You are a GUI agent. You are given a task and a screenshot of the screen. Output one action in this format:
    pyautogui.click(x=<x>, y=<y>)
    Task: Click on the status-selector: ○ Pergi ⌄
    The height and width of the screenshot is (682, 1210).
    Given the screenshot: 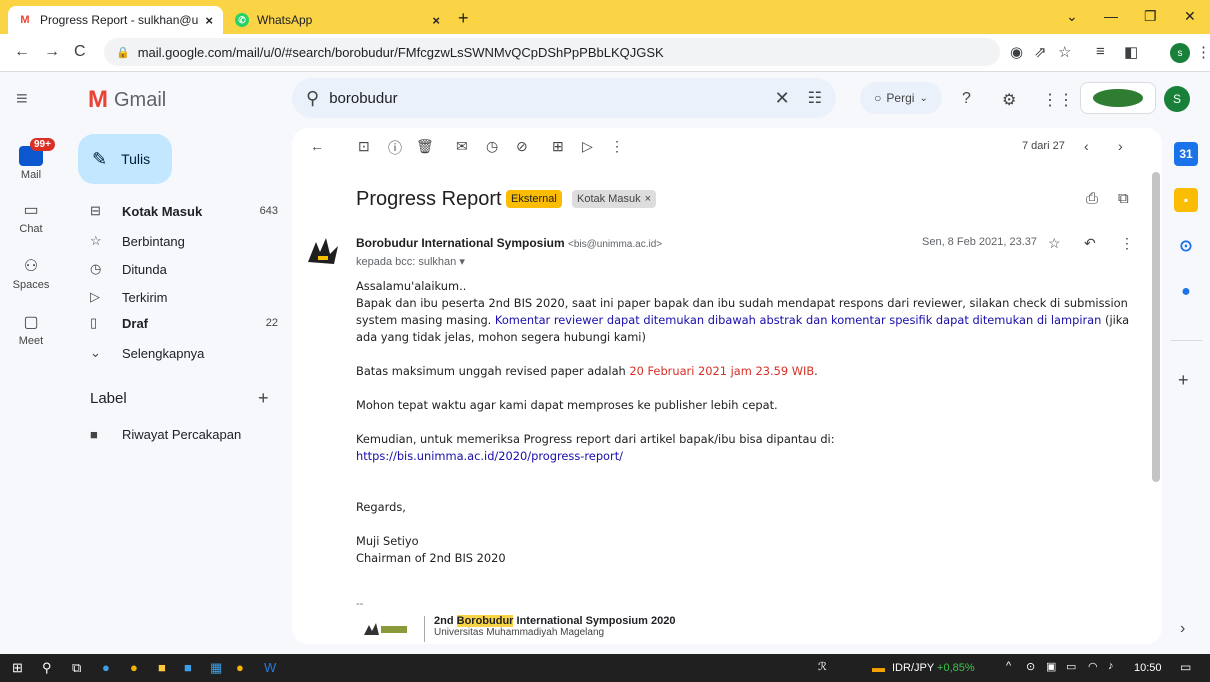 What is the action you would take?
    pyautogui.click(x=901, y=98)
    